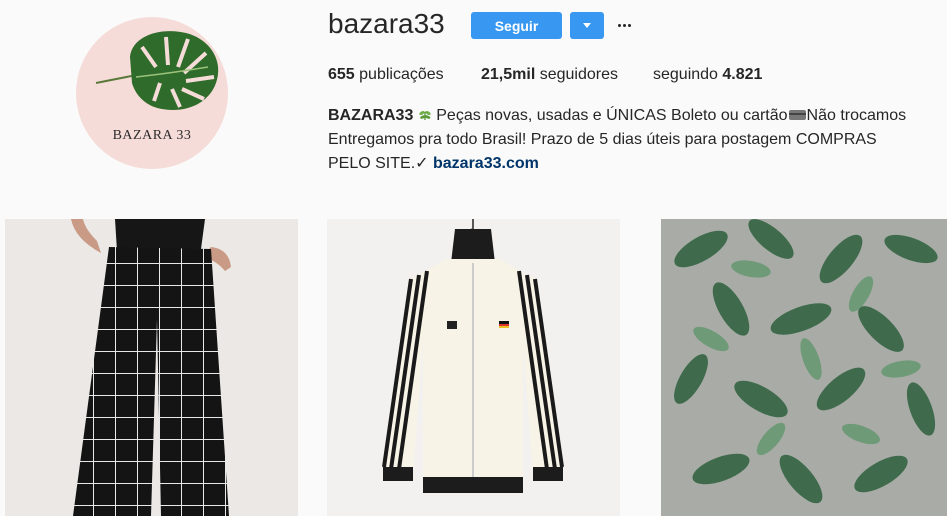  I want to click on followers-count: 21,5mil, so click(508, 74).